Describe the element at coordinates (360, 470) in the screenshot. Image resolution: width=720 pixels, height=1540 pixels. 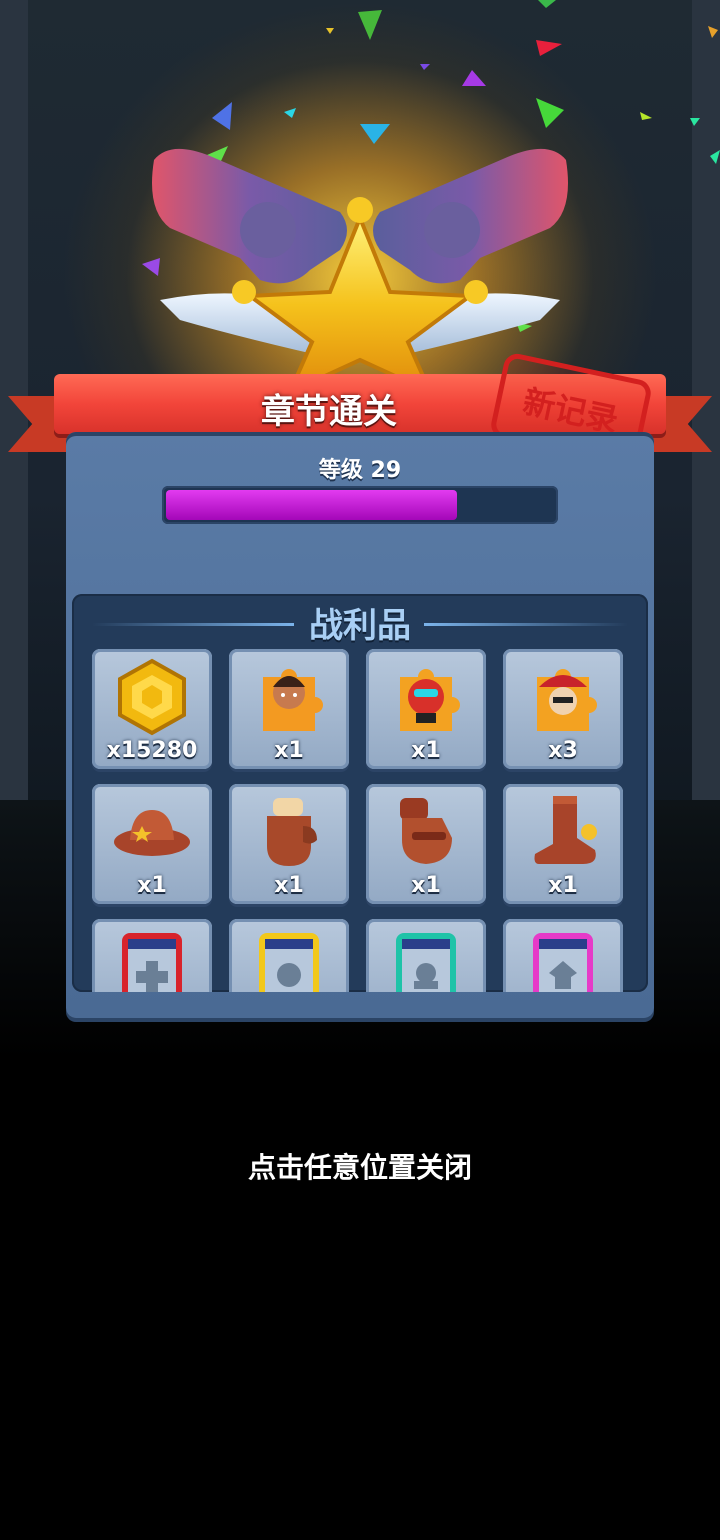
I see `level-label: 等级 29` at that location.